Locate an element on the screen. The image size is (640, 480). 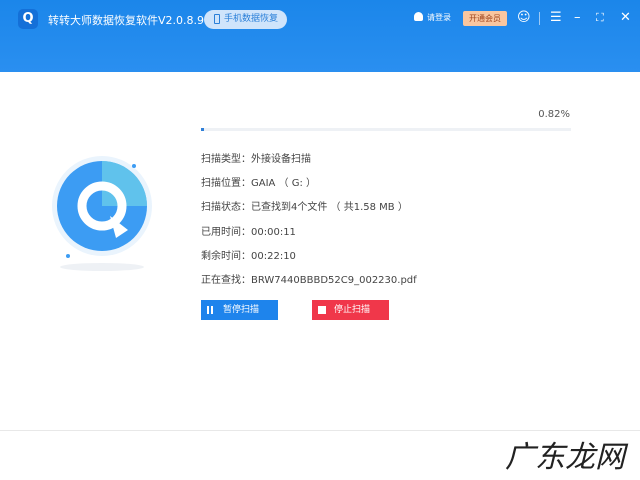
elapsed-time-row: 已用时间：00:00:11 is located at coordinates (248, 232).